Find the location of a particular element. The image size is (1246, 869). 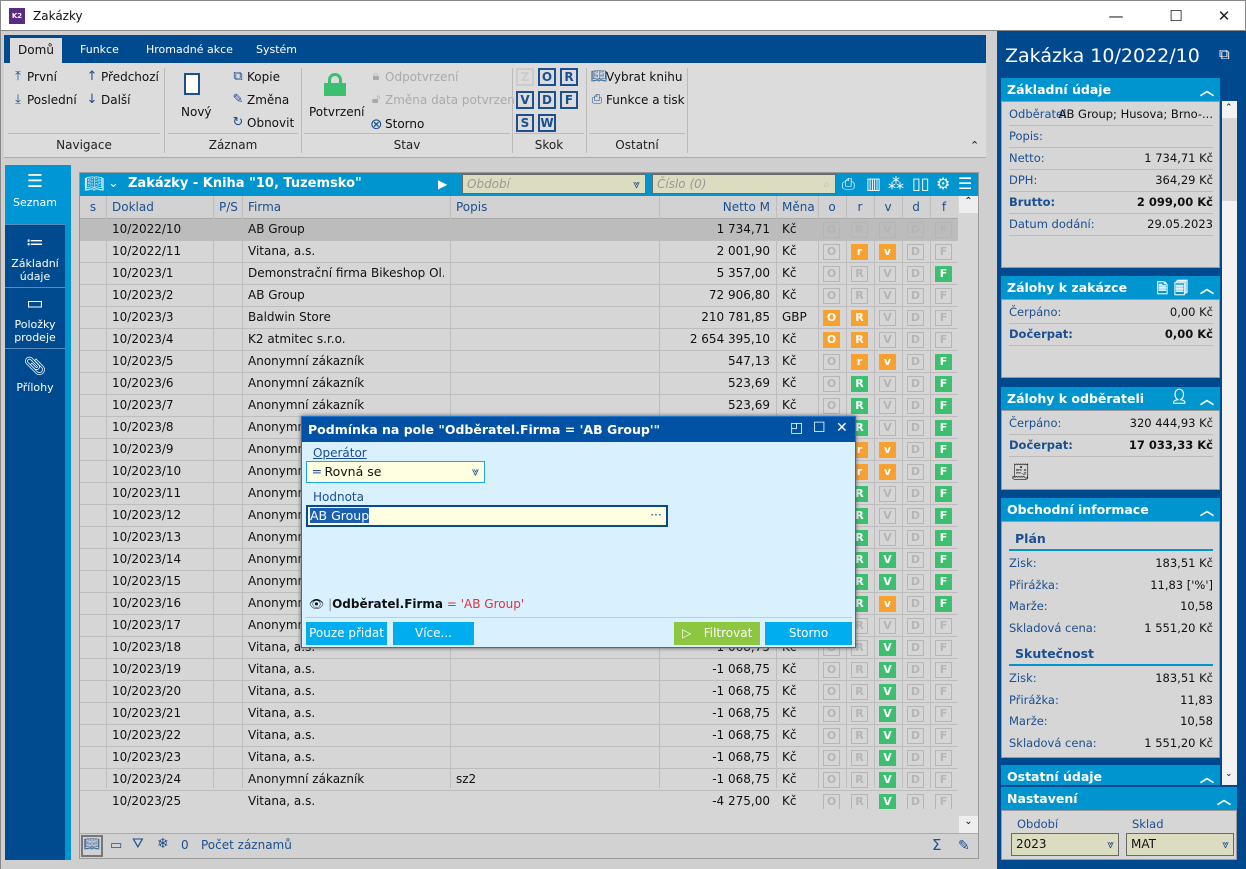

value-input: AB Group ··· is located at coordinates (487, 516).